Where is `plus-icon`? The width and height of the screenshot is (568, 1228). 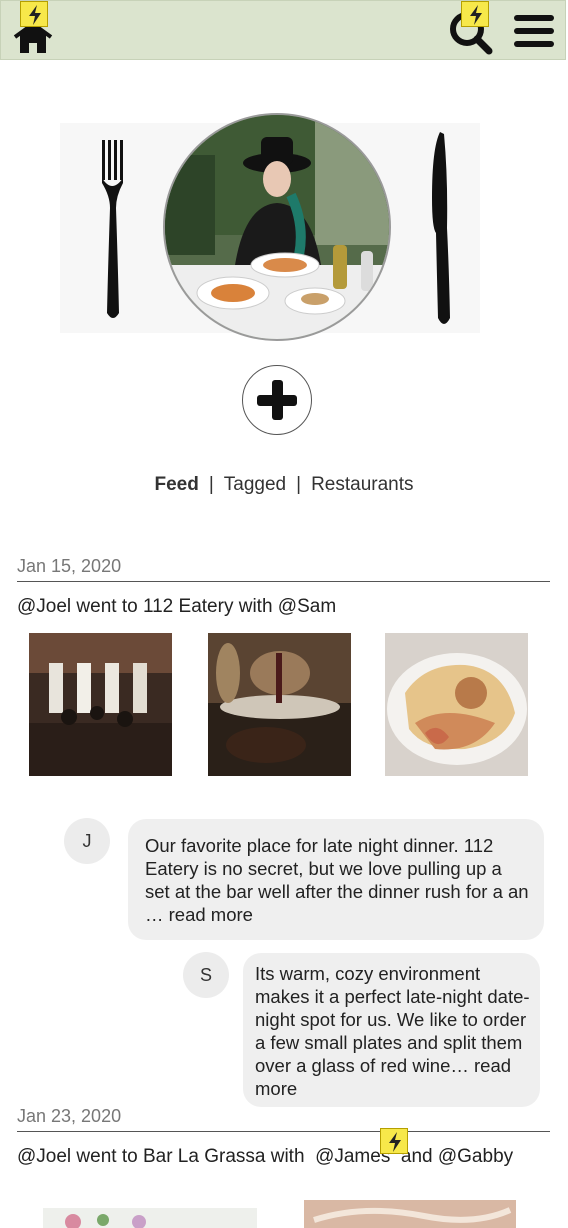 plus-icon is located at coordinates (277, 400).